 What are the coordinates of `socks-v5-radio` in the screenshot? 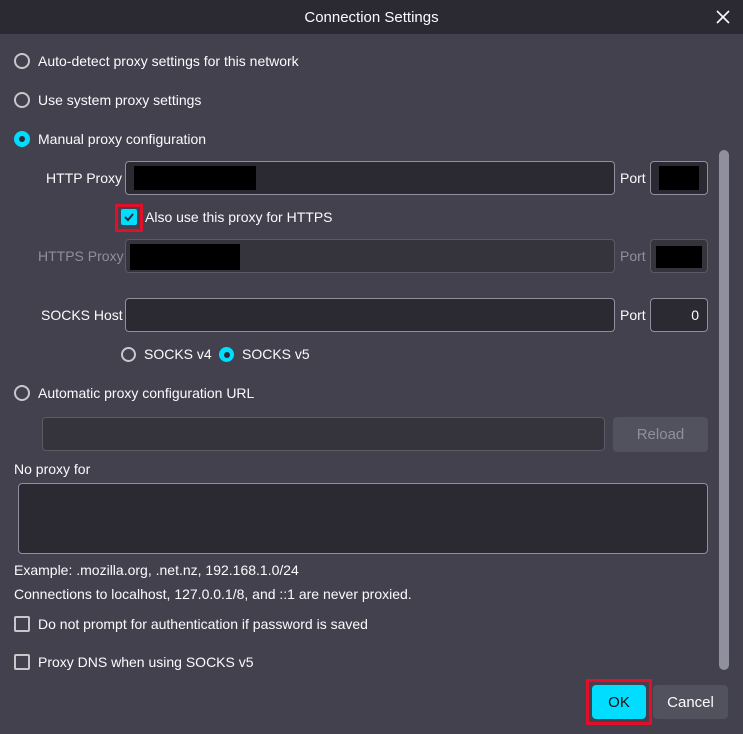 It's located at (226, 354).